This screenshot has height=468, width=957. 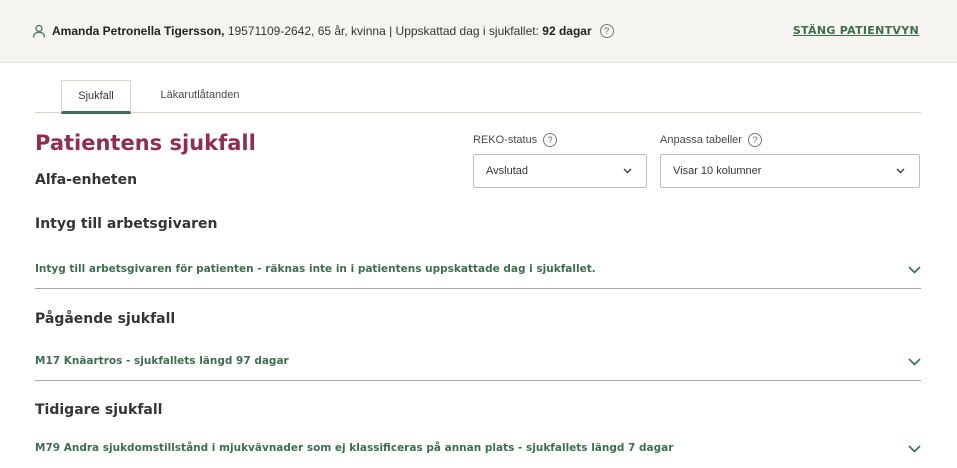 I want to click on customize-tables-select: Visar 10 kolumner, so click(x=790, y=171).